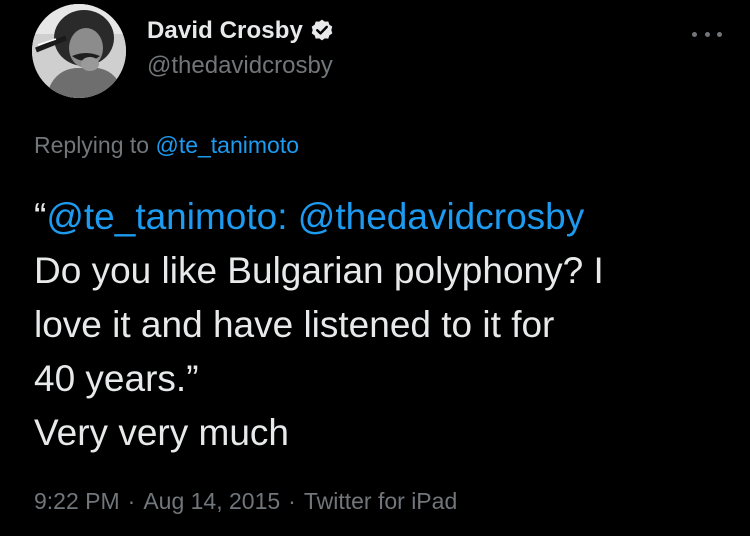  I want to click on more-options-icon, so click(707, 34).